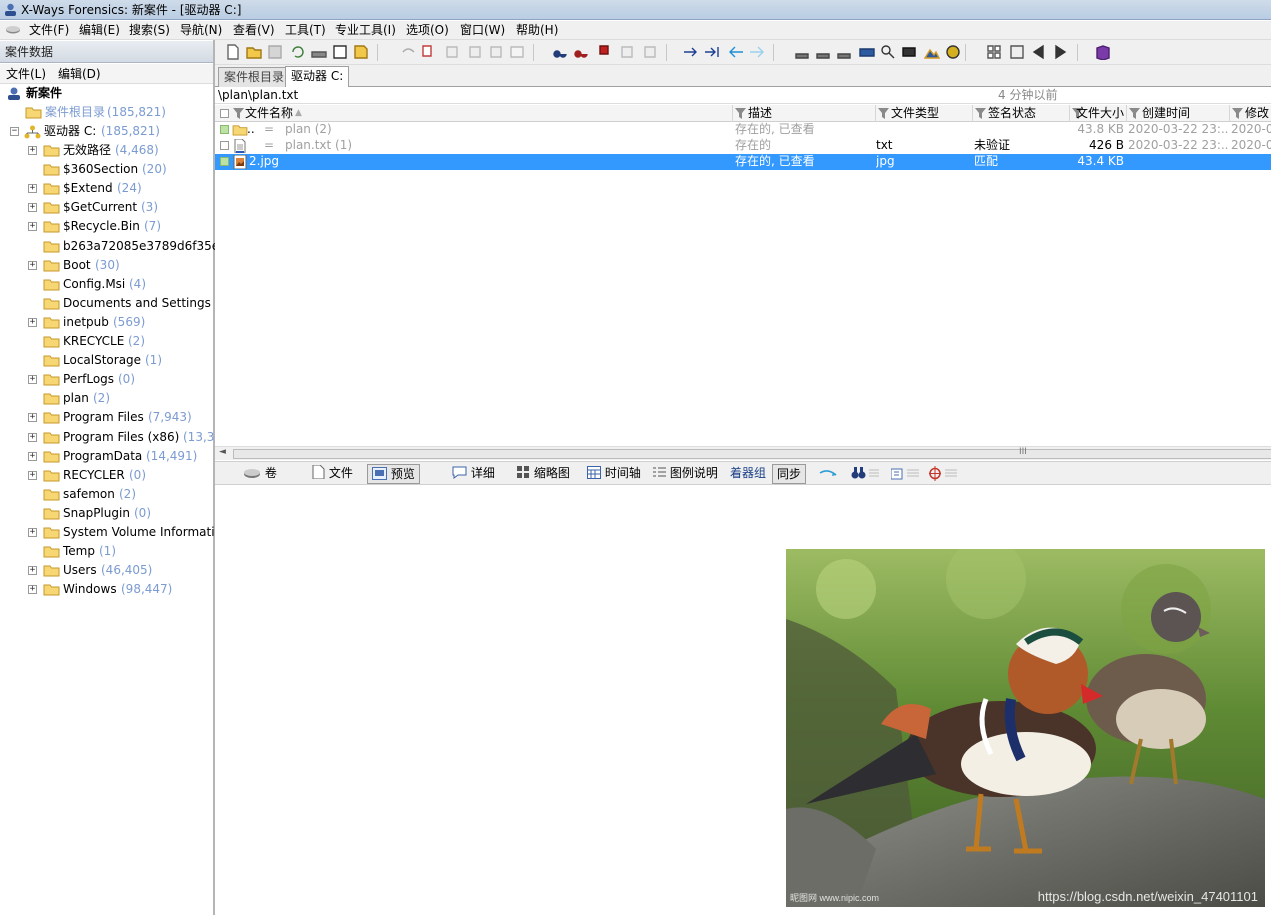  Describe the element at coordinates (475, 52) in the screenshot. I see `paste-icon` at that location.